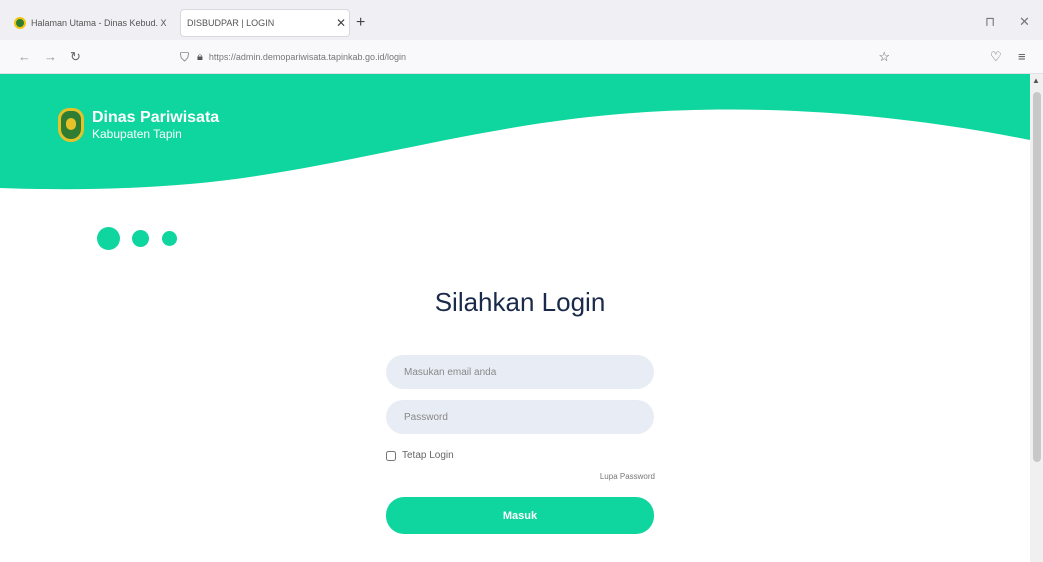 Image resolution: width=1043 pixels, height=562 pixels. What do you see at coordinates (520, 417) in the screenshot?
I see `password-input` at bounding box center [520, 417].